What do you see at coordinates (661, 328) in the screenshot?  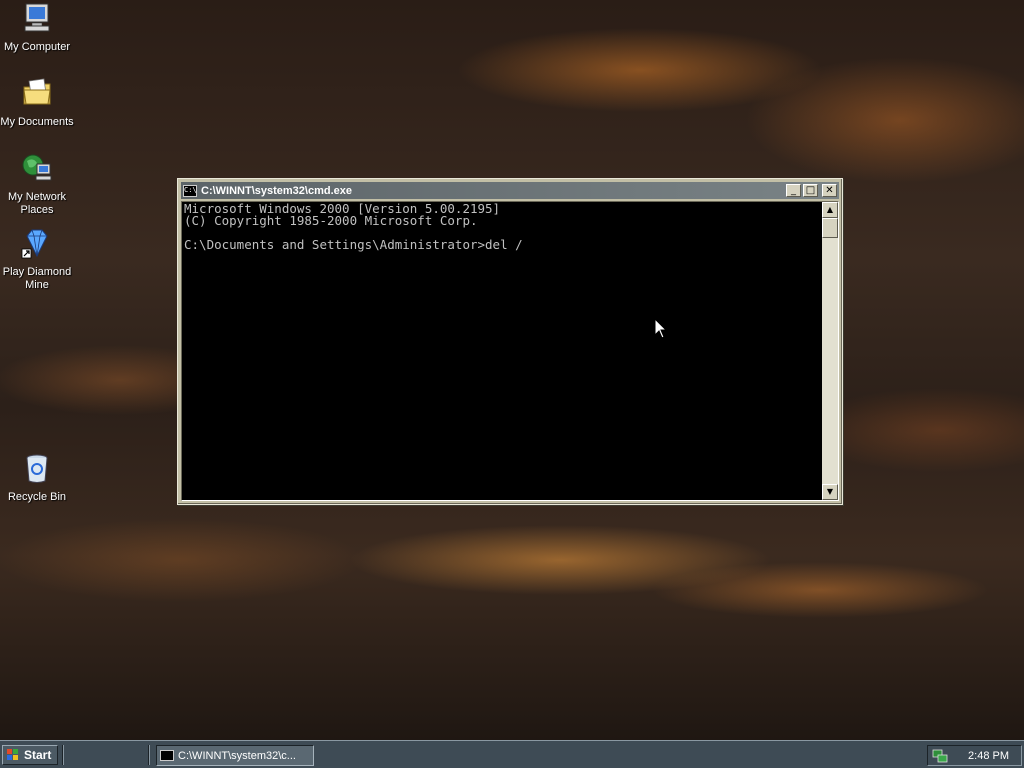 I see `mouse-cursor-icon` at bounding box center [661, 328].